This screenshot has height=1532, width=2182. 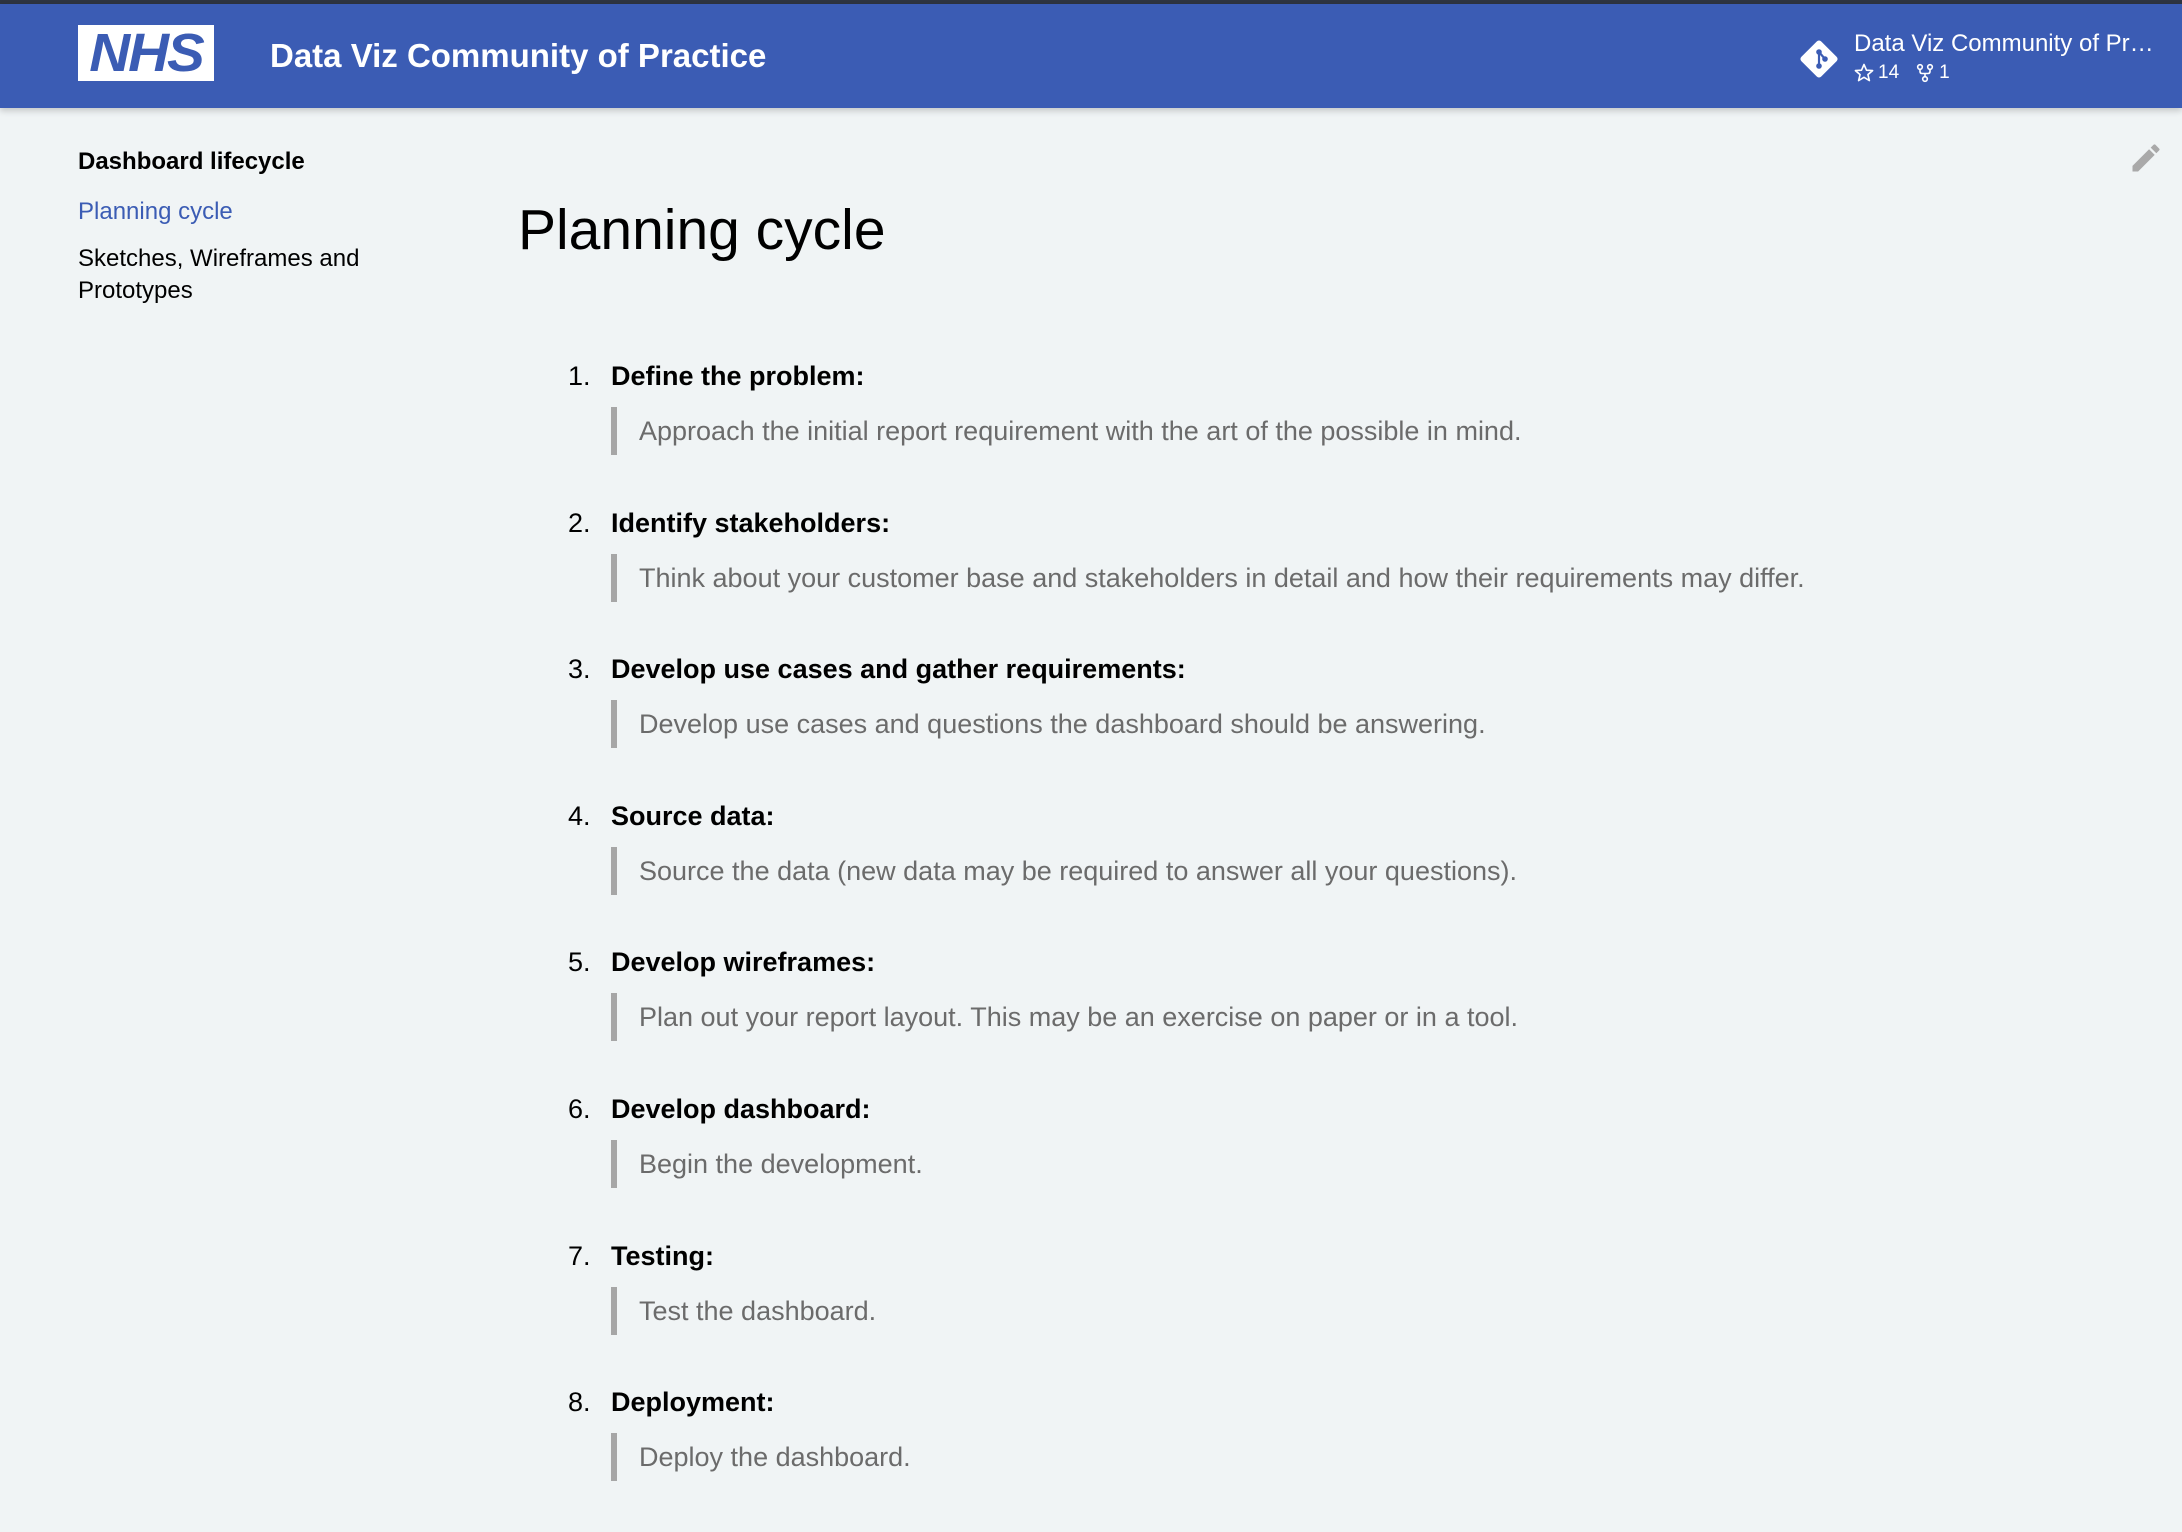 What do you see at coordinates (693, 1402) in the screenshot?
I see `step-title: Deployment:` at bounding box center [693, 1402].